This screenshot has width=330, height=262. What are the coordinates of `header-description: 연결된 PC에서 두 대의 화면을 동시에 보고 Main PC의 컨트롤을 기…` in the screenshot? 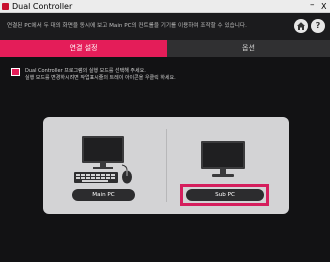 It's located at (127, 26).